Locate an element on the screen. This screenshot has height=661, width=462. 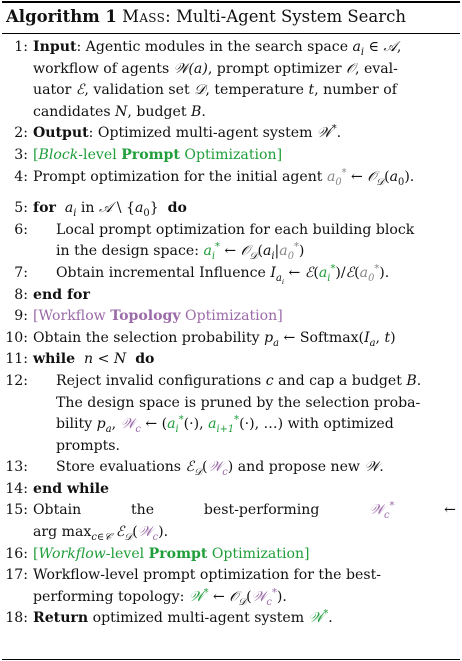
line-text: uator is located at coordinates (54, 90).